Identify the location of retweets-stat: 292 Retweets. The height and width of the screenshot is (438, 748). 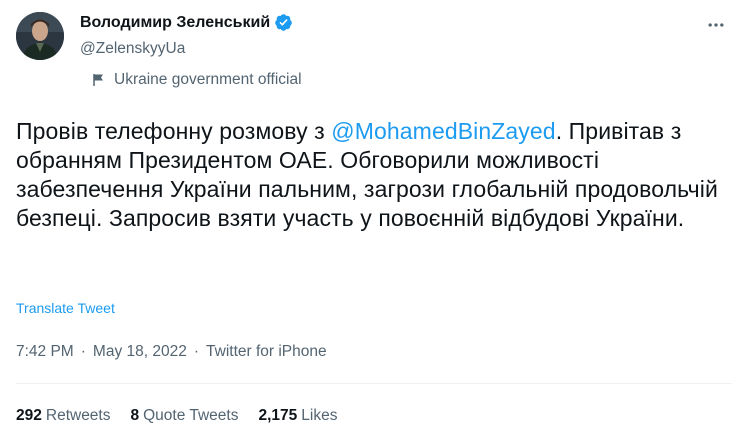
(63, 416).